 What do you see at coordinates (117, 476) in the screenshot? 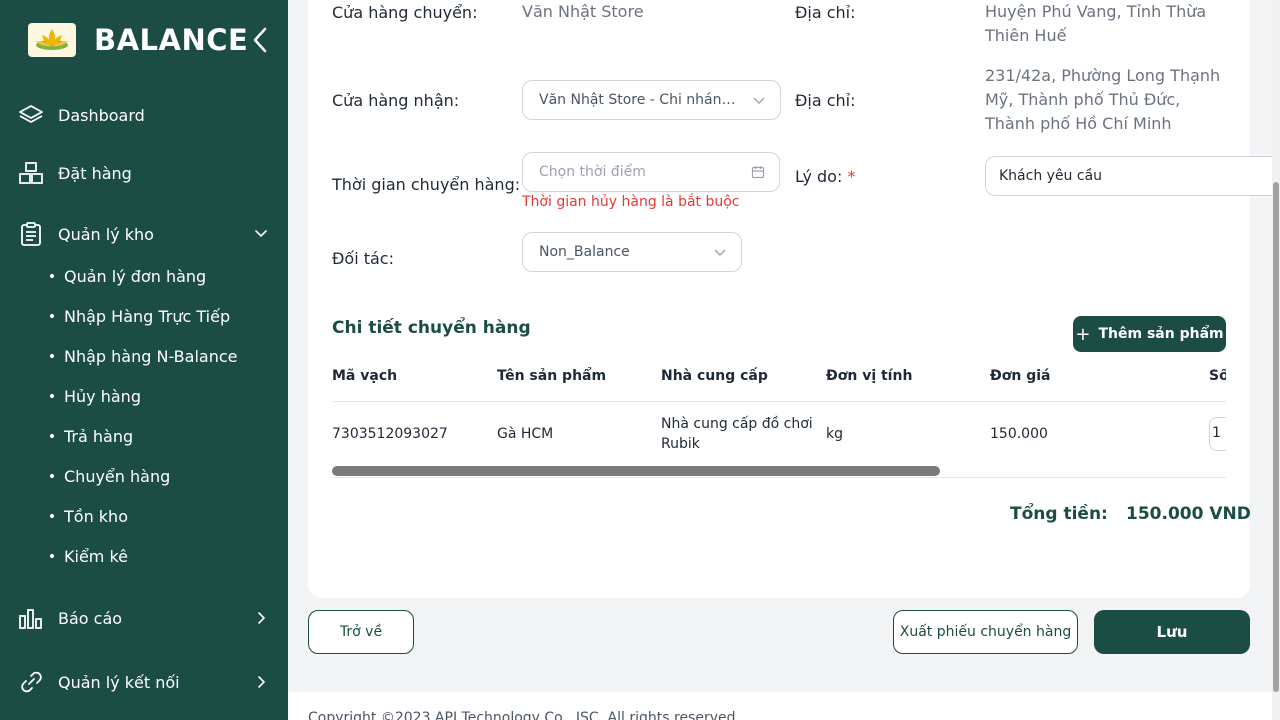
I see `sidebar-subitem-label: Chuyển hàng` at bounding box center [117, 476].